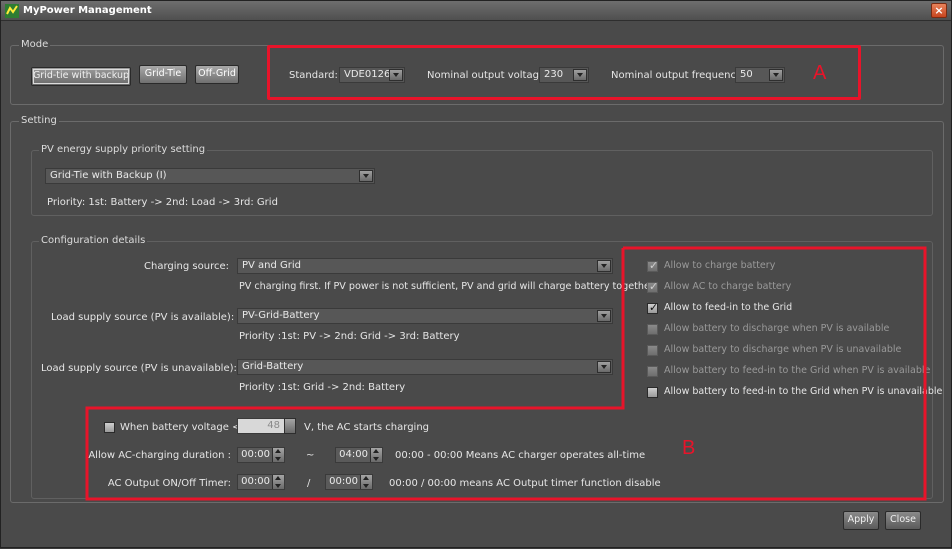 Image resolution: width=952 pixels, height=549 pixels. I want to click on ac-duration-to-value: 04:00, so click(353, 454).